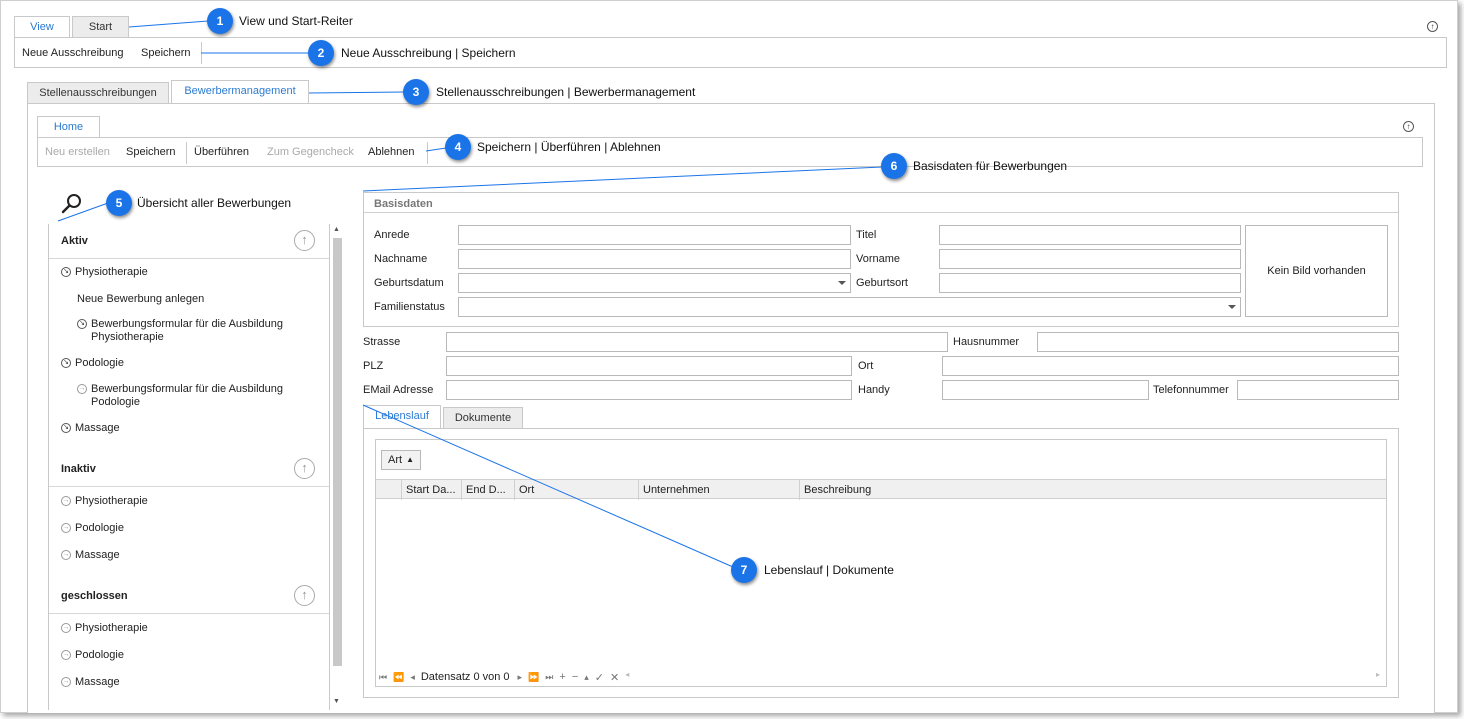 Image resolution: width=1464 pixels, height=719 pixels. I want to click on callout-badge-5: 5, so click(119, 203).